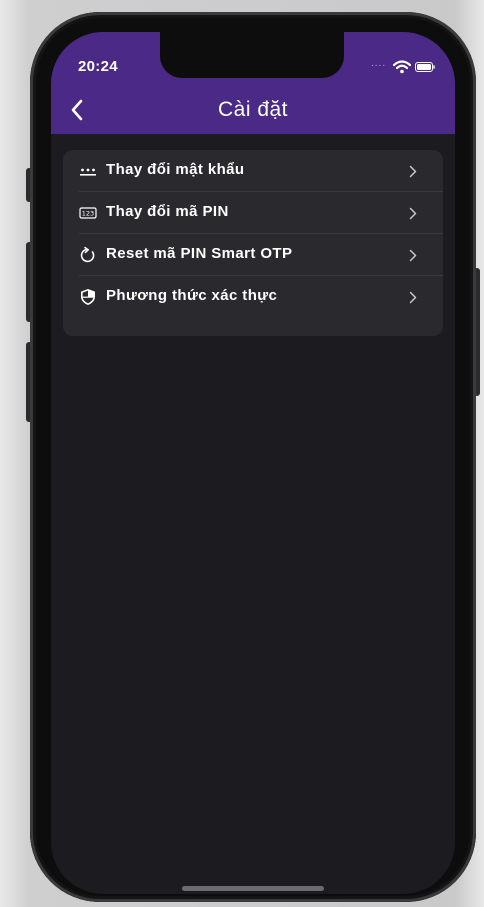 The width and height of the screenshot is (484, 907). I want to click on svg-text: 123, so click(88, 214).